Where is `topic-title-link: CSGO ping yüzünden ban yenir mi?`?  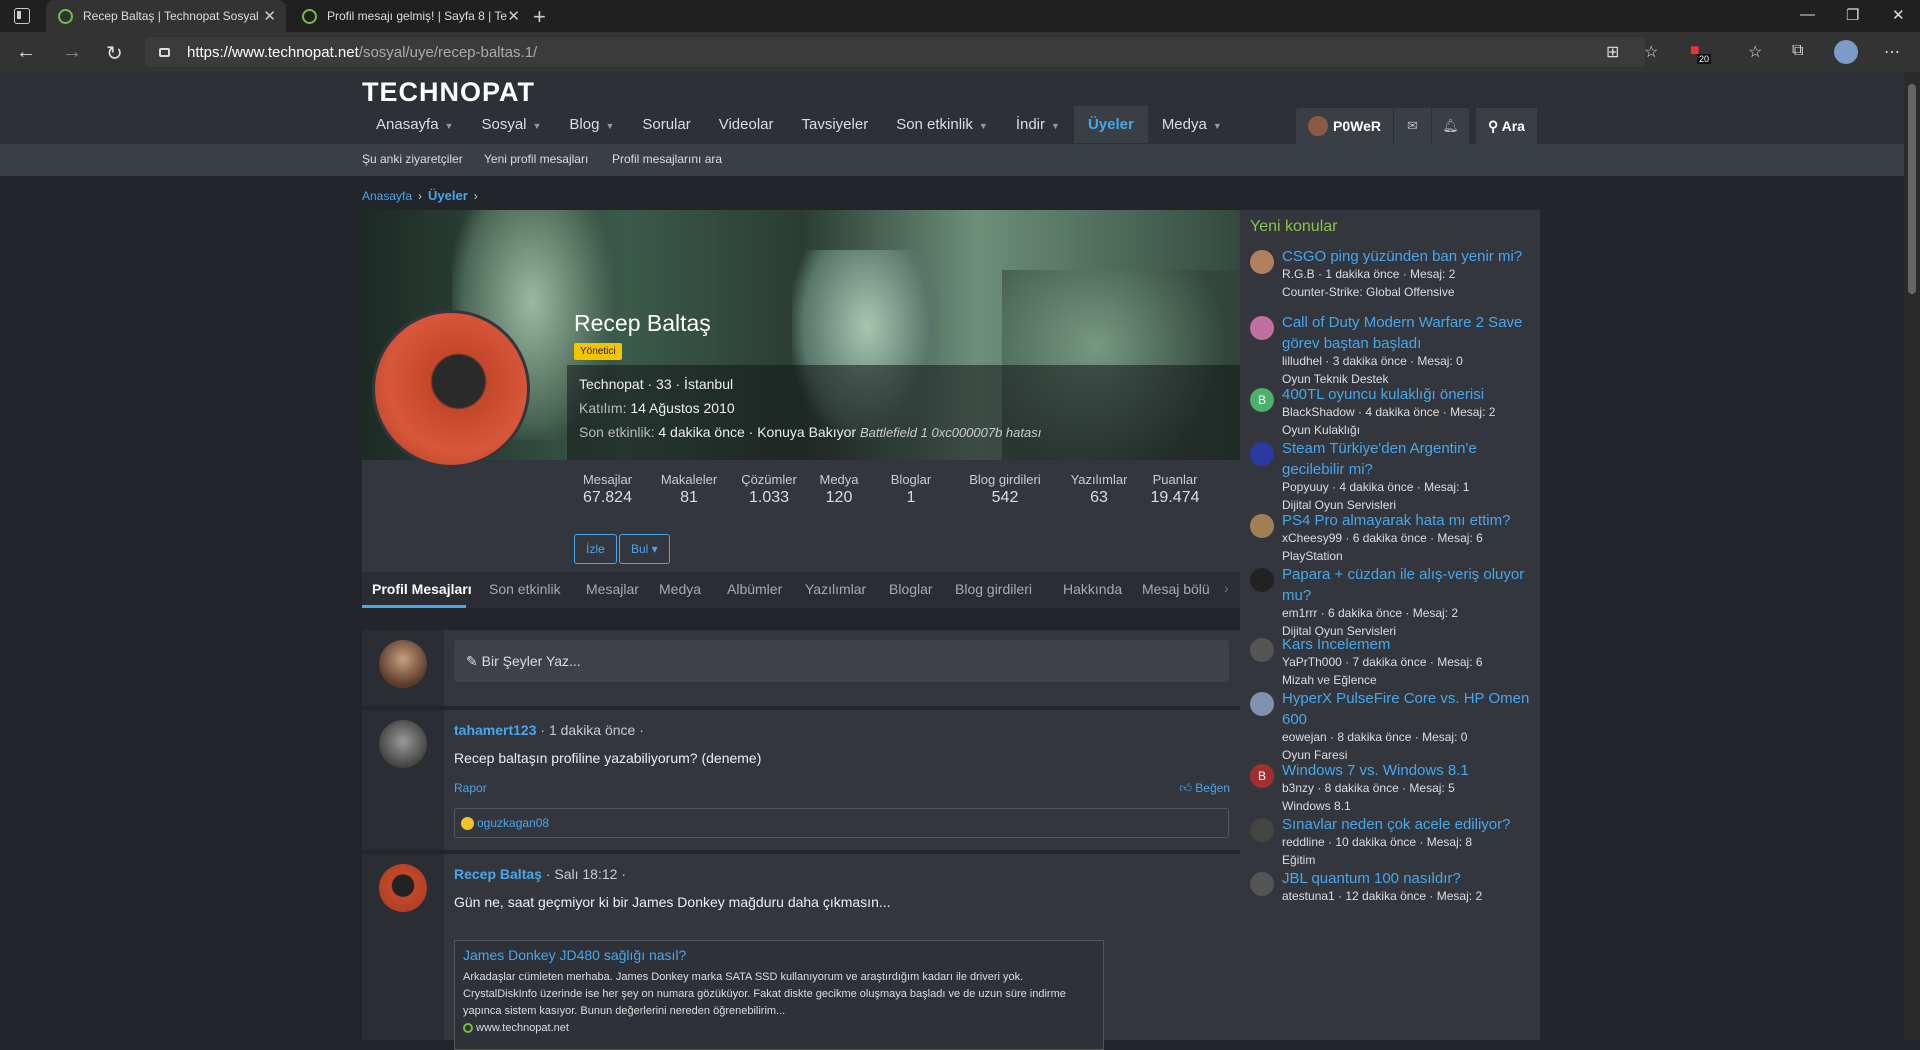
topic-title-link: CSGO ping yüzünden ban yenir mi? is located at coordinates (1408, 256).